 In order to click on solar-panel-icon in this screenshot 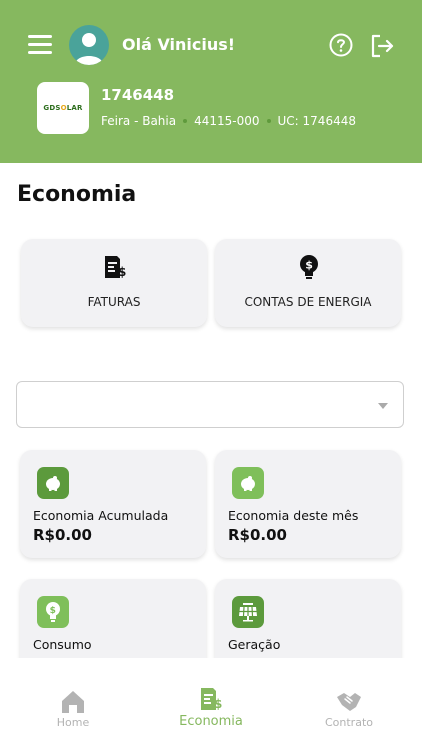, I will do `click(248, 612)`.